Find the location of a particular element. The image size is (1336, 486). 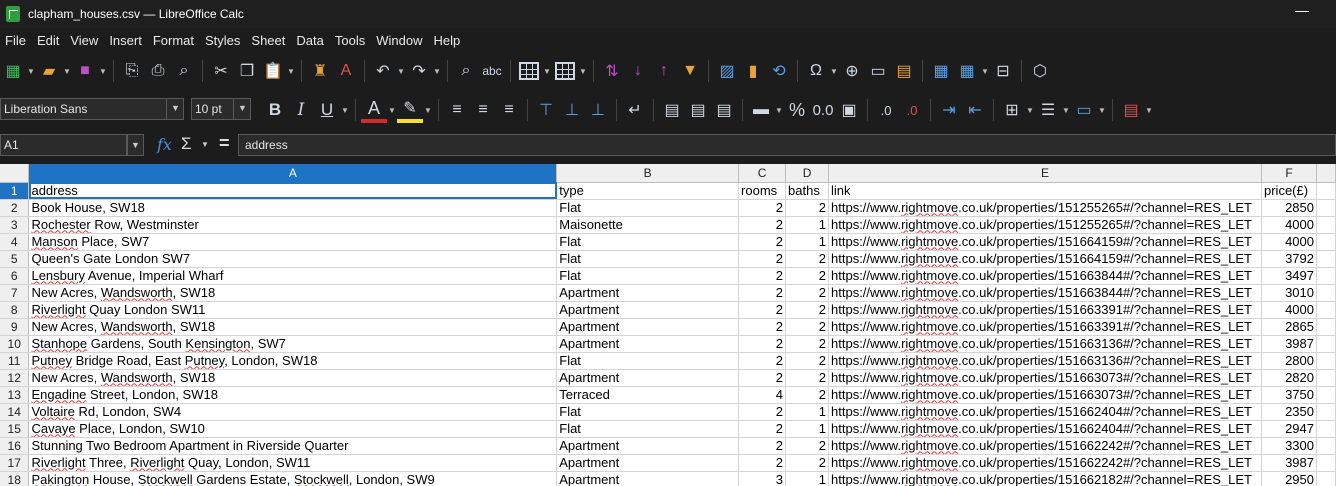

menu-view: View is located at coordinates (84, 40).